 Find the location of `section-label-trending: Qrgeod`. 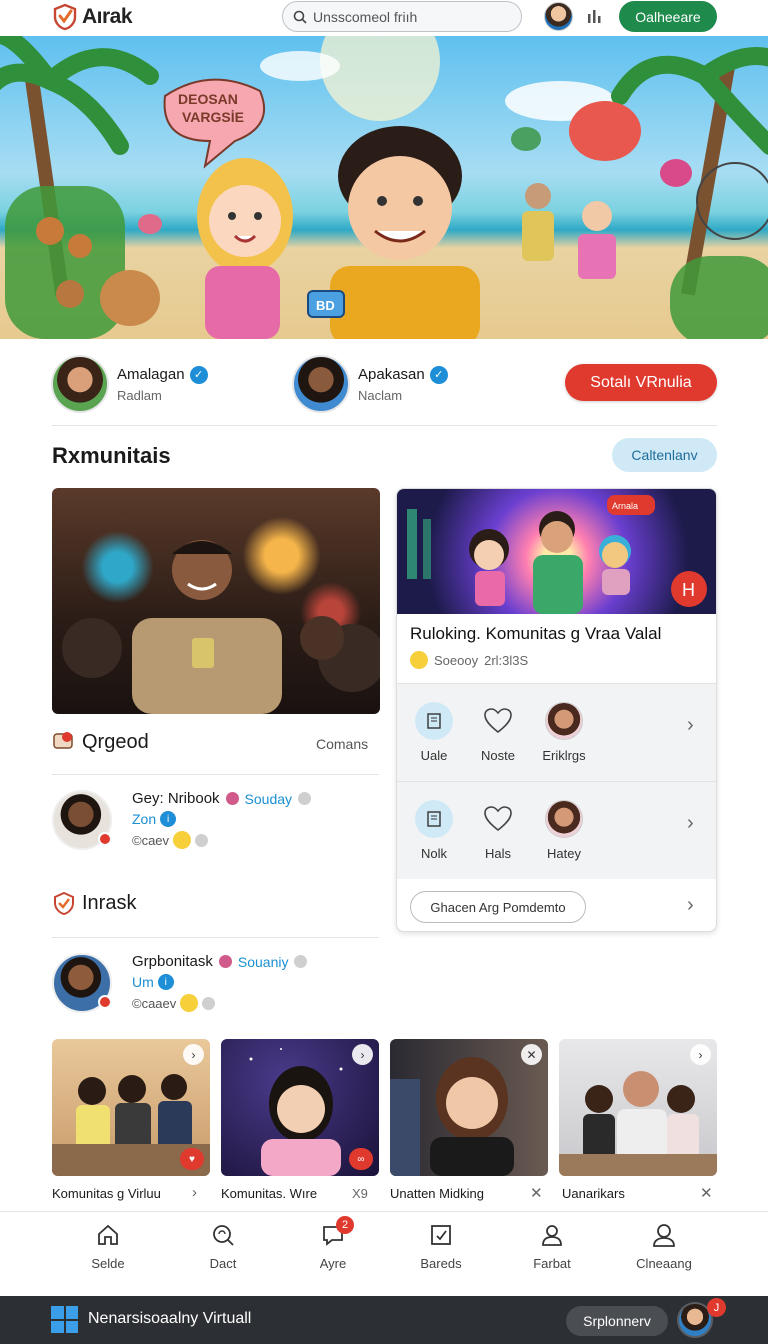

section-label-trending: Qrgeod is located at coordinates (100, 742).